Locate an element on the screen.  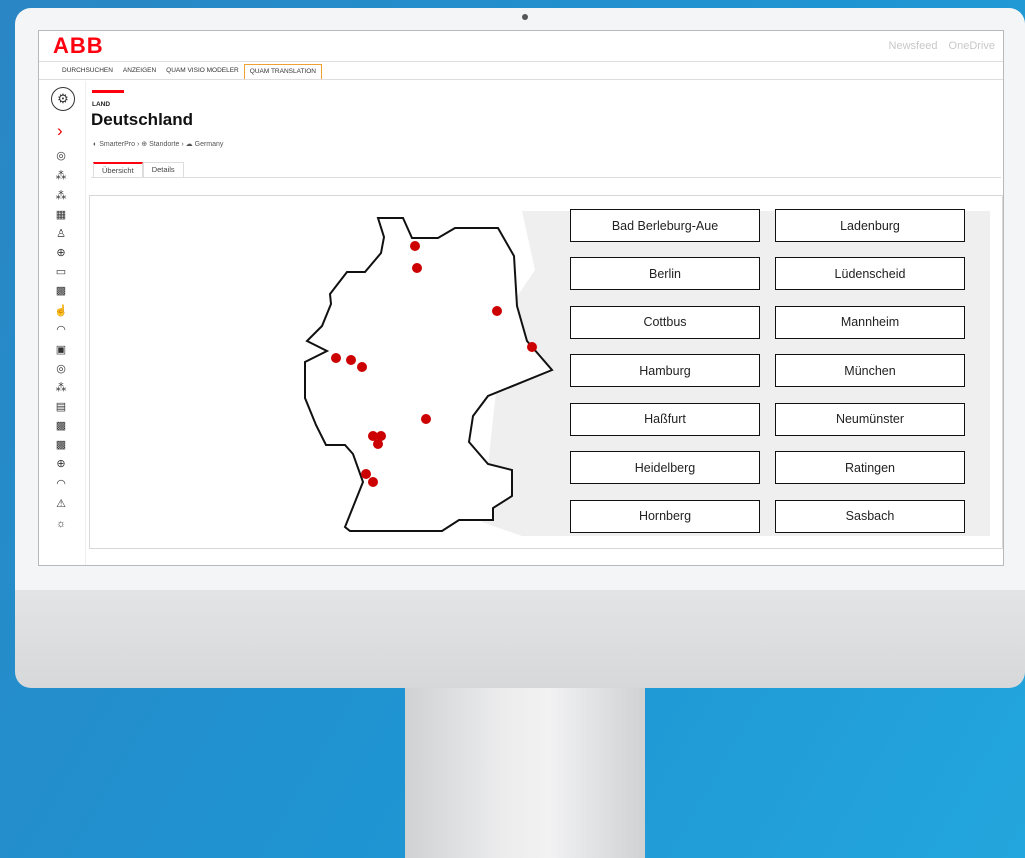
top-bar: ABB Newsfeed OneDrive is located at coordinates (521, 46).